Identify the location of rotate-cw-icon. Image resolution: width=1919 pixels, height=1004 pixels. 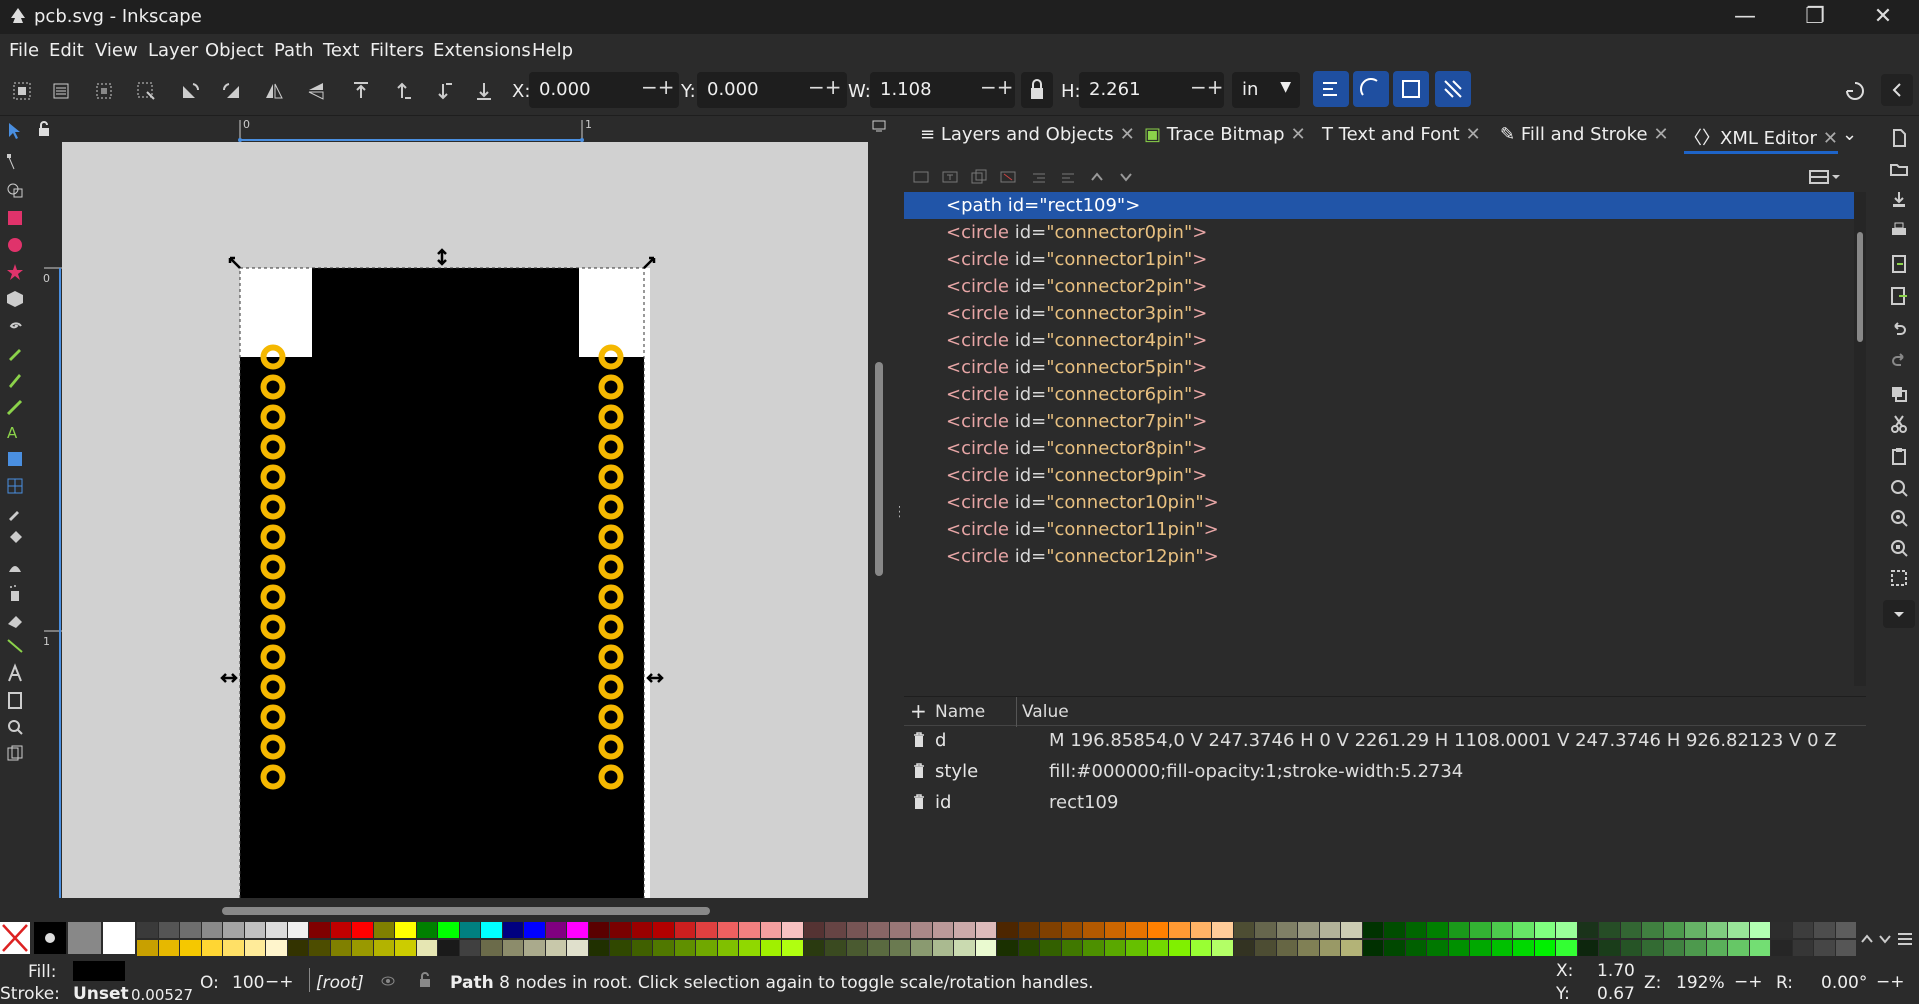
(232, 91).